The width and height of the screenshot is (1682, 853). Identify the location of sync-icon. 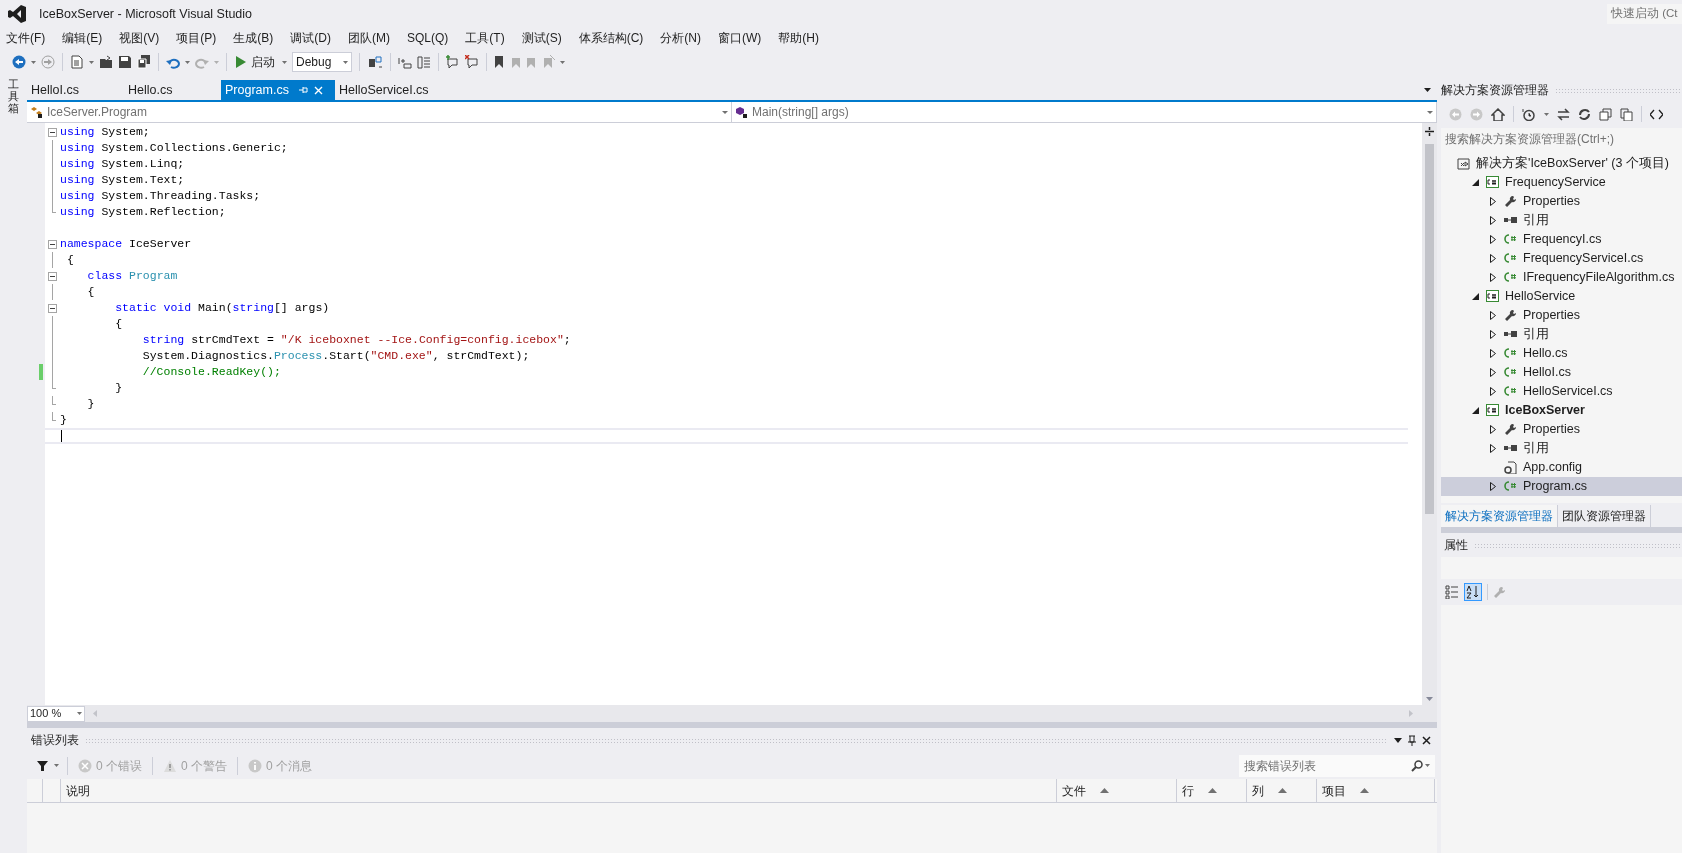
(1563, 114).